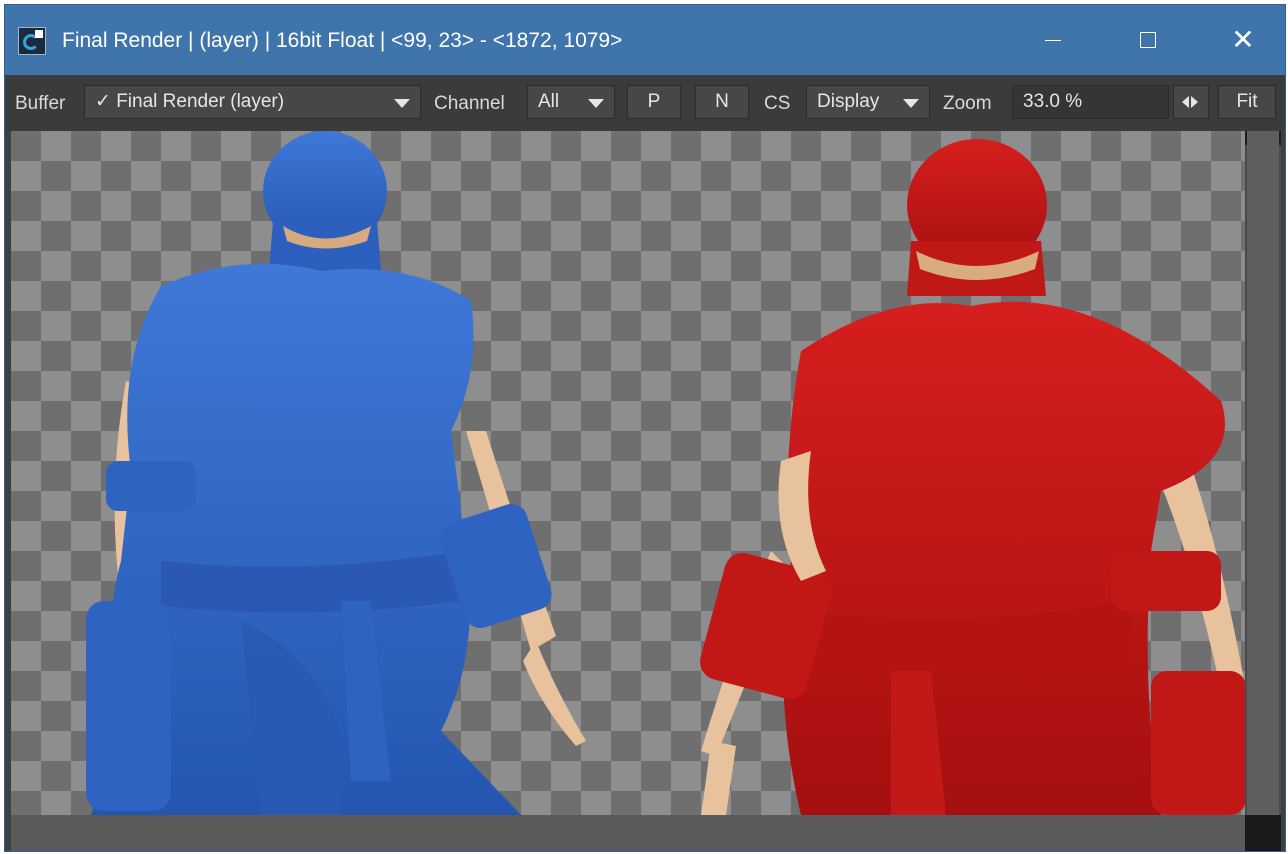  What do you see at coordinates (40, 103) in the screenshot?
I see `buffer-label: Buffer` at bounding box center [40, 103].